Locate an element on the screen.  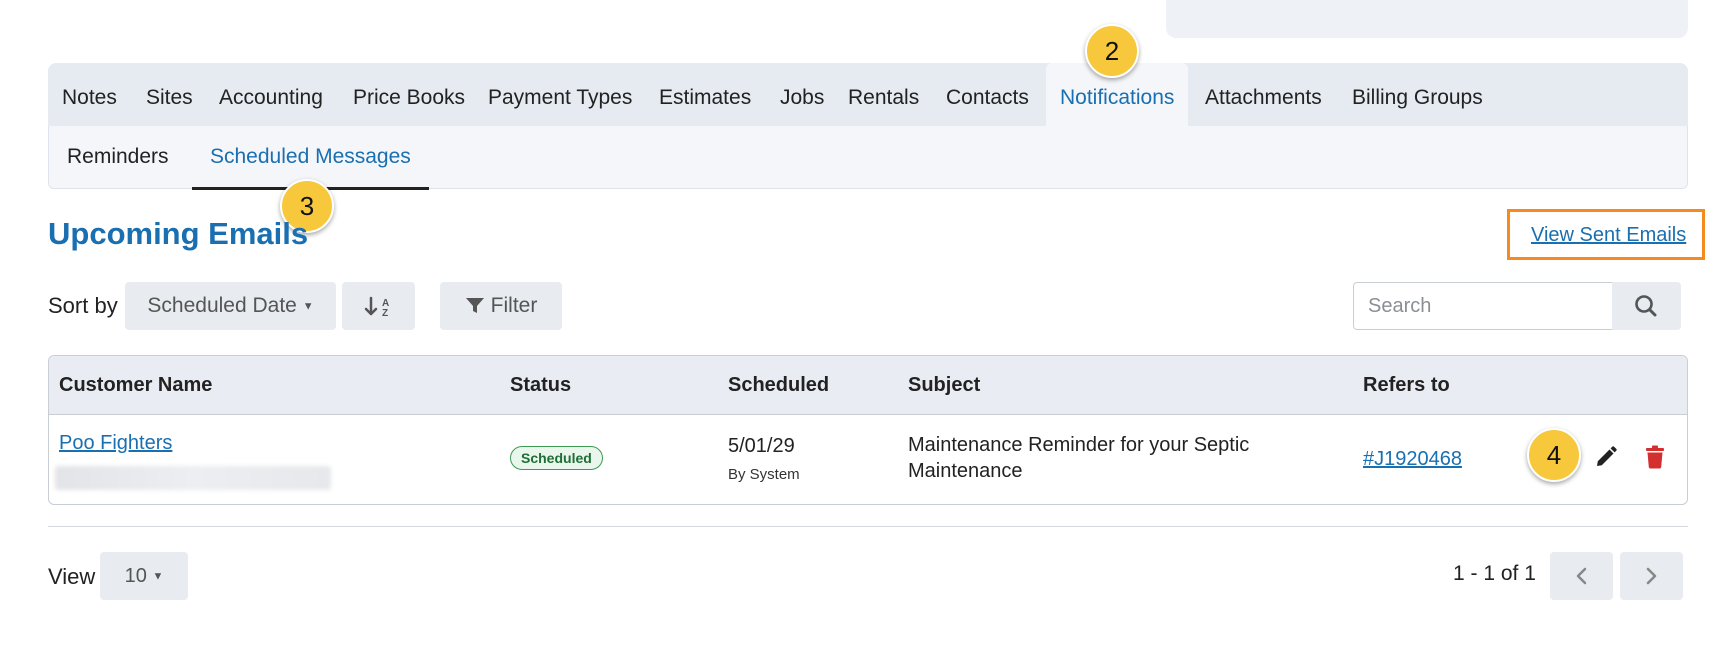
secondary-tabs: Reminders Scheduled Messages is located at coordinates (868, 158).